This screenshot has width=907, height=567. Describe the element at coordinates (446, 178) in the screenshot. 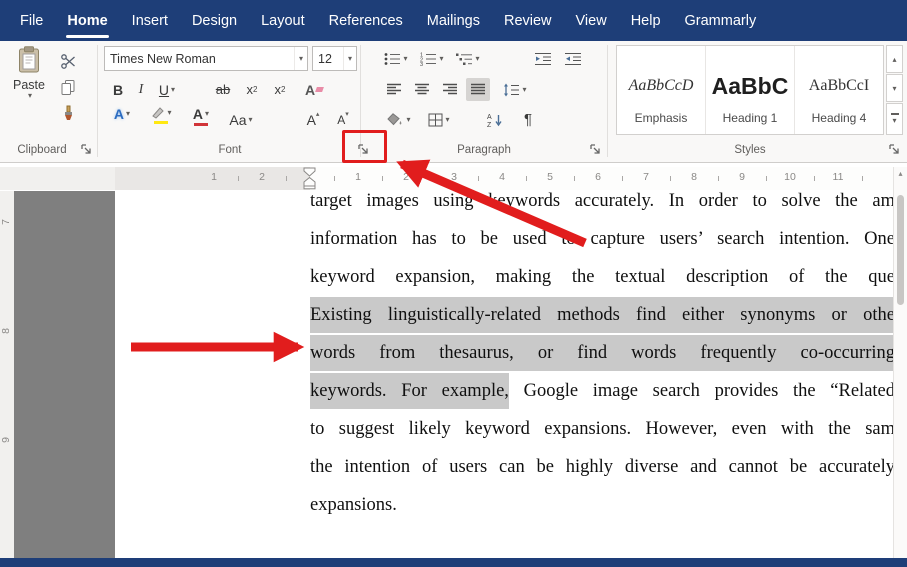

I see `horizontal-ruler: 2 1 1 2 3 4 5 6 7 8 9 10 11` at that location.